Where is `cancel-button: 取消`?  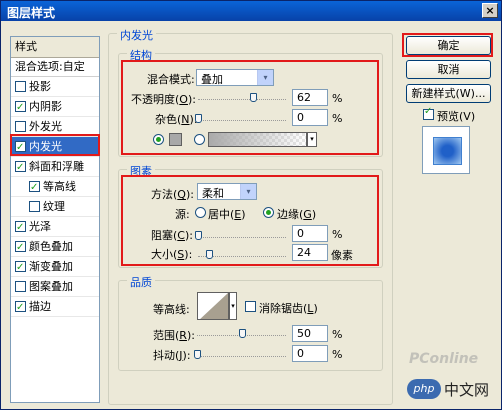
cancel-button: 取消 is located at coordinates (448, 69).